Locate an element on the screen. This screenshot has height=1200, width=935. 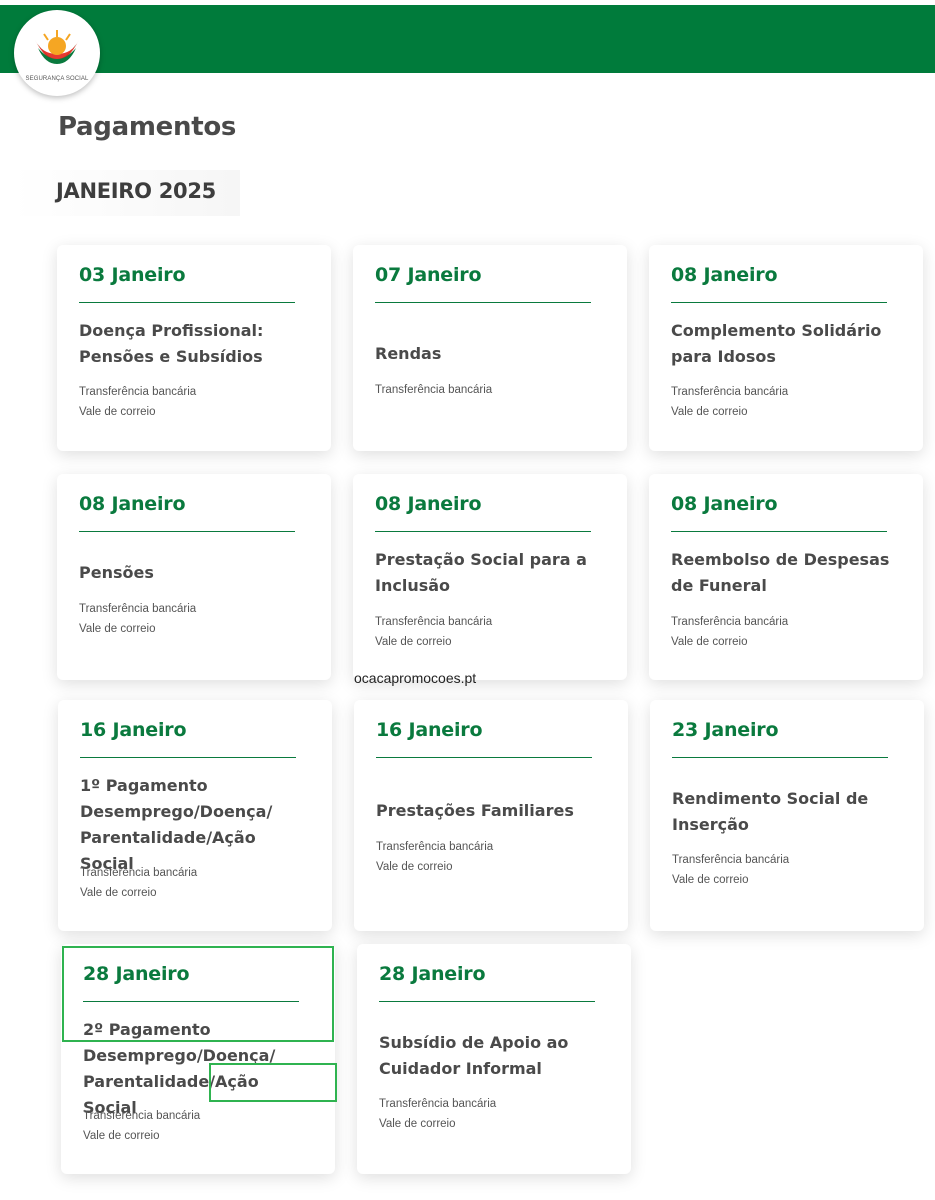
card-title: Doença Profissional: Pensões e Subsídios is located at coordinates (171, 343).